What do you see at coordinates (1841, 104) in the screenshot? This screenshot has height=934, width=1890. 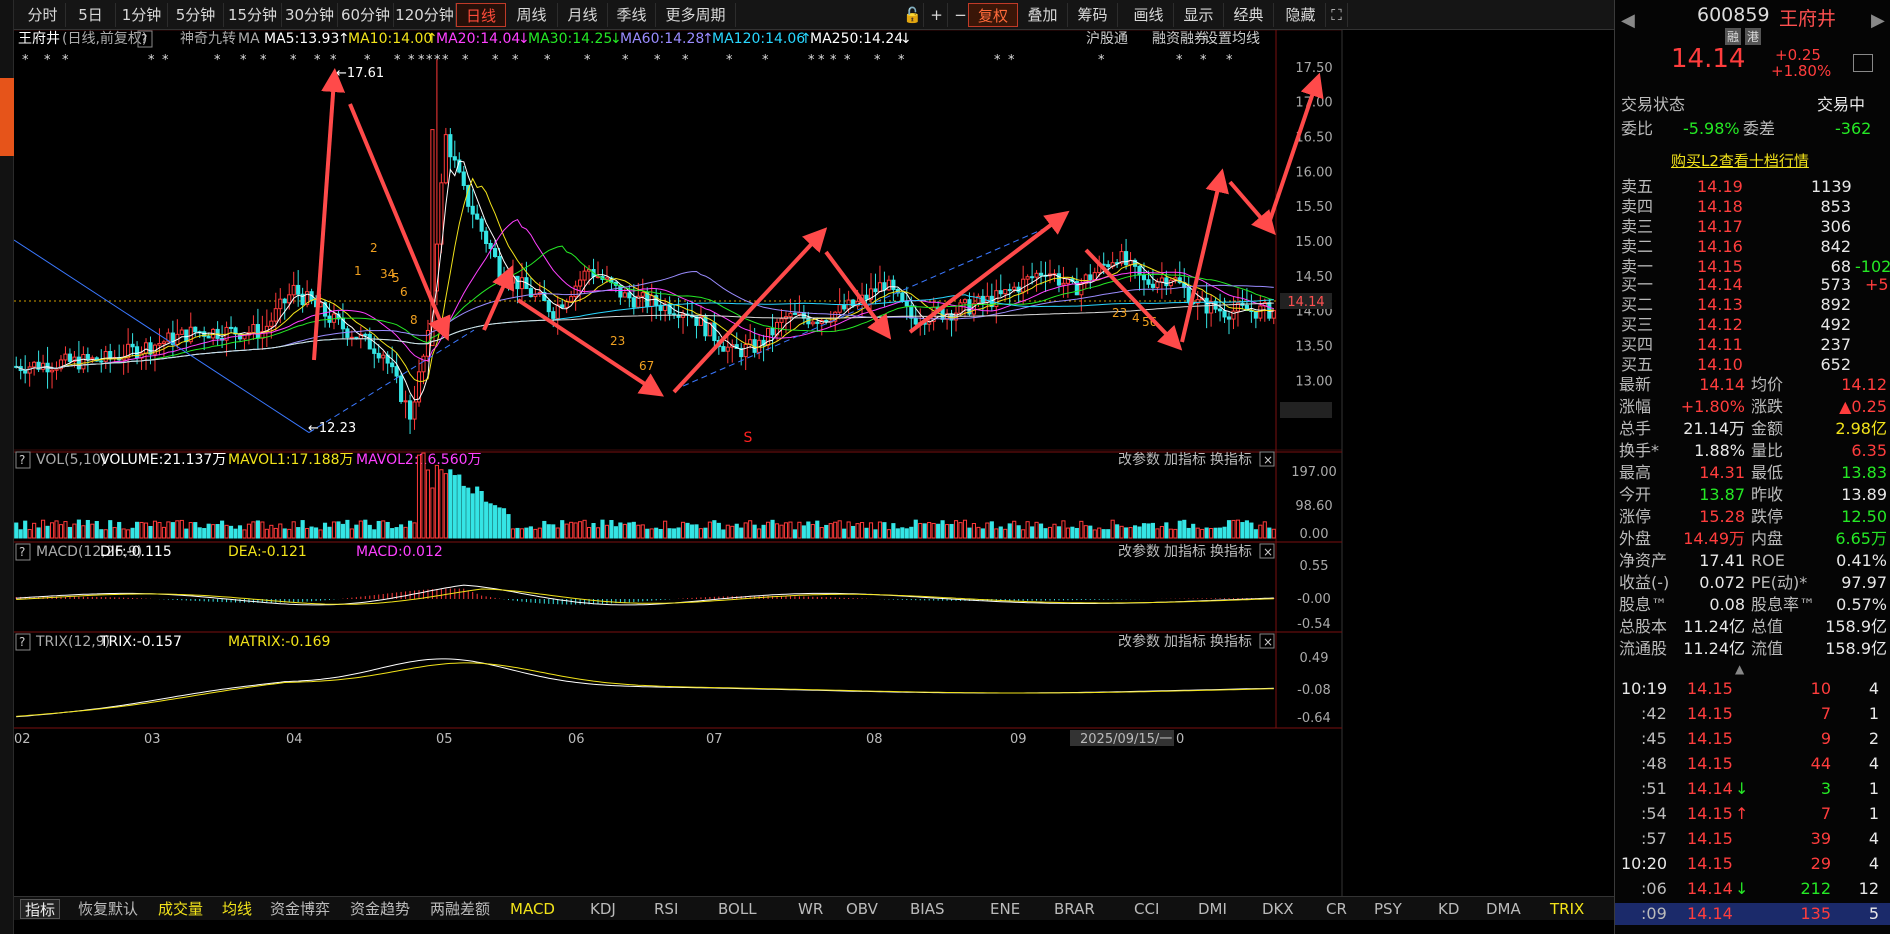 I see `status-value: 交易中` at bounding box center [1841, 104].